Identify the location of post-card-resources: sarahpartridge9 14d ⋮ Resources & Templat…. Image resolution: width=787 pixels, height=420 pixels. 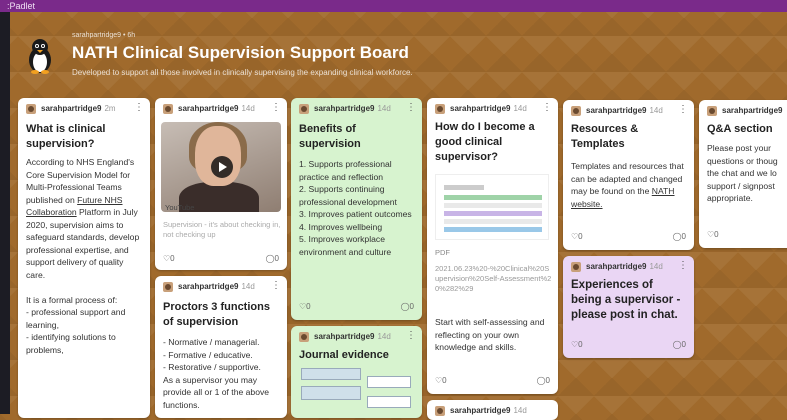
(628, 175).